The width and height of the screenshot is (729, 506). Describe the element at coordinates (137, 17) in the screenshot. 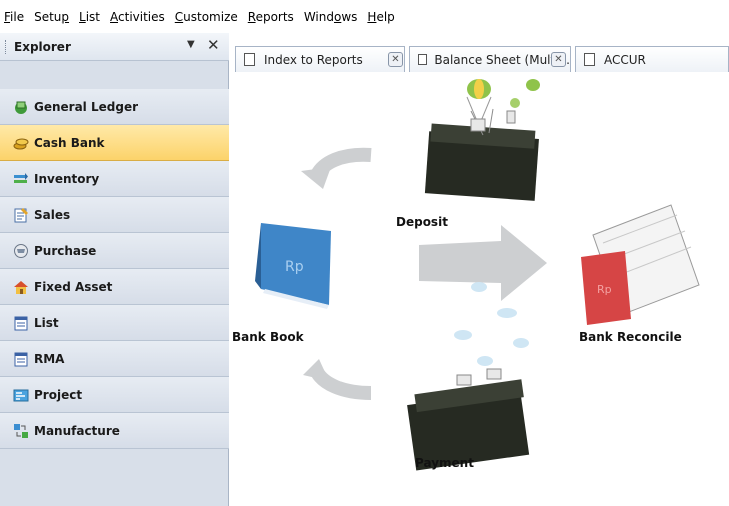

I see `menu-activities: Activities` at that location.